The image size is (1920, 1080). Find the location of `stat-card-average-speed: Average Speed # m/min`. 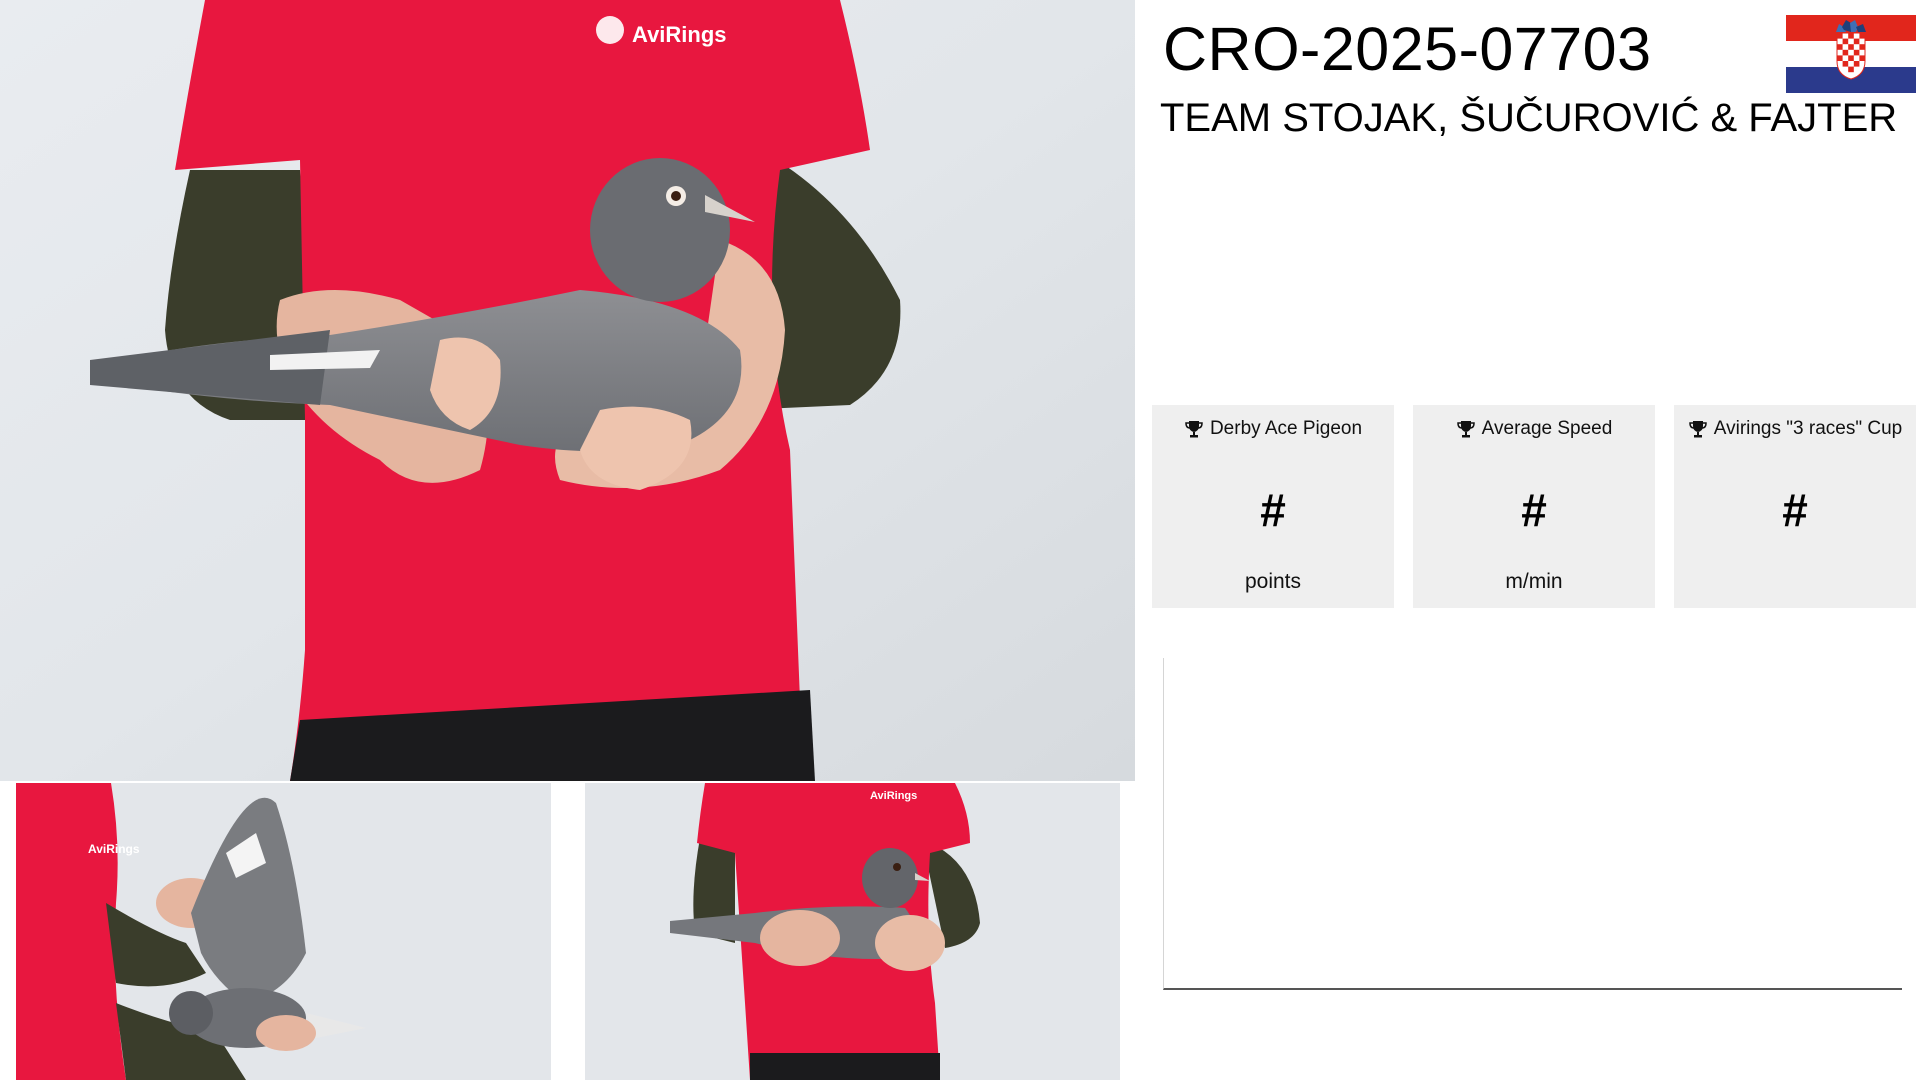

stat-card-average-speed: Average Speed # m/min is located at coordinates (1534, 506).